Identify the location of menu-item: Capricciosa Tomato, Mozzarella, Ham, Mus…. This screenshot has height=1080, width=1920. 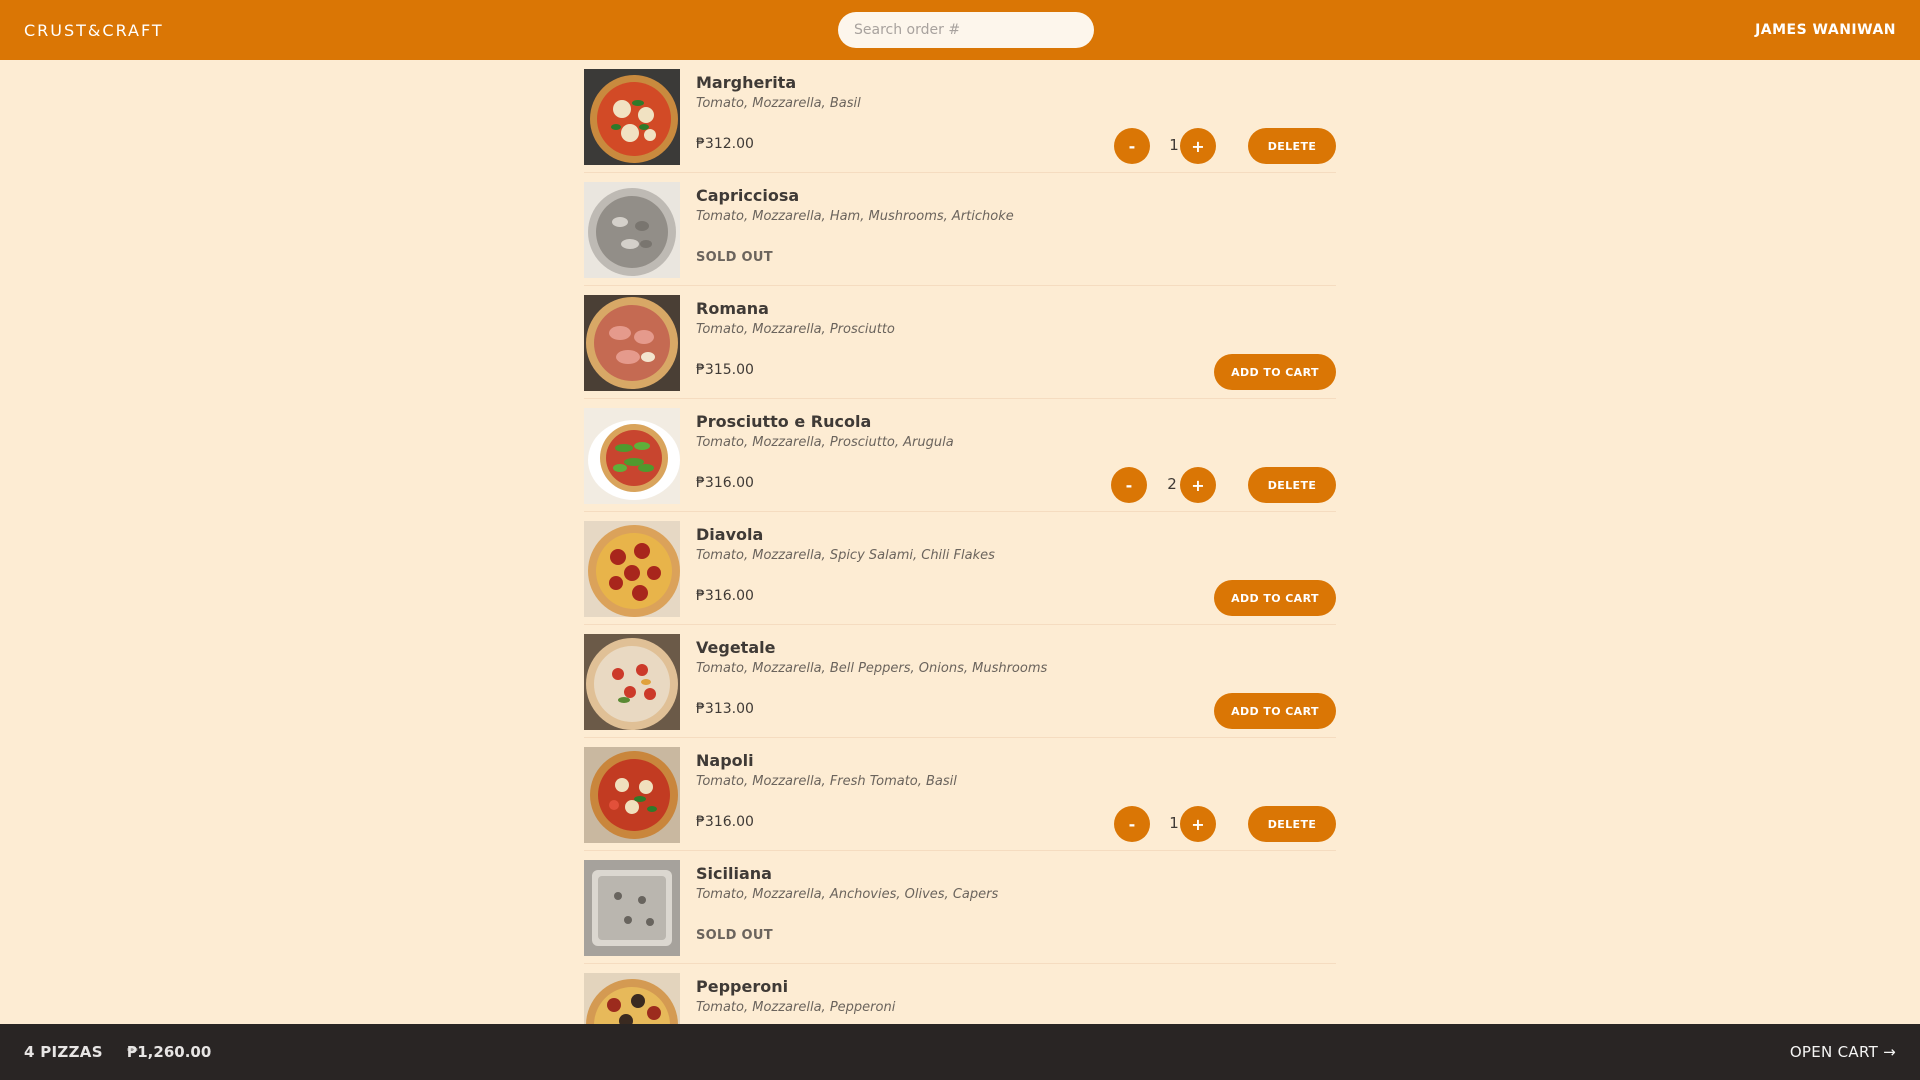
(960, 229).